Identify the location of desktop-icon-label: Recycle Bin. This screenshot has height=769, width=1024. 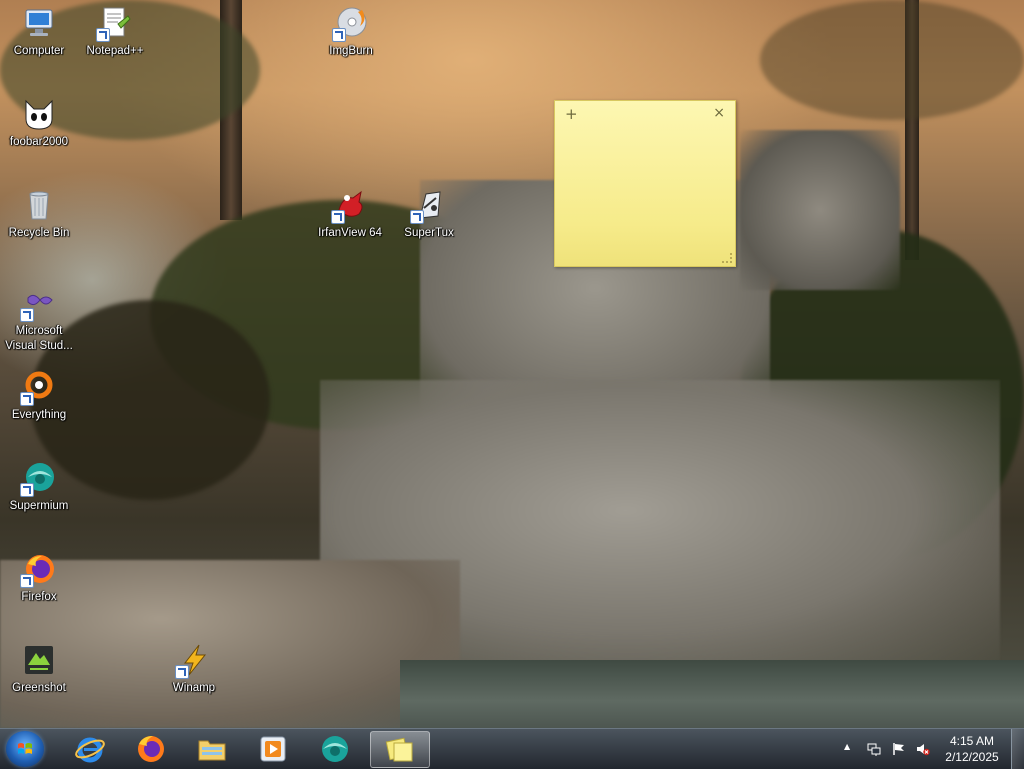
(39, 233).